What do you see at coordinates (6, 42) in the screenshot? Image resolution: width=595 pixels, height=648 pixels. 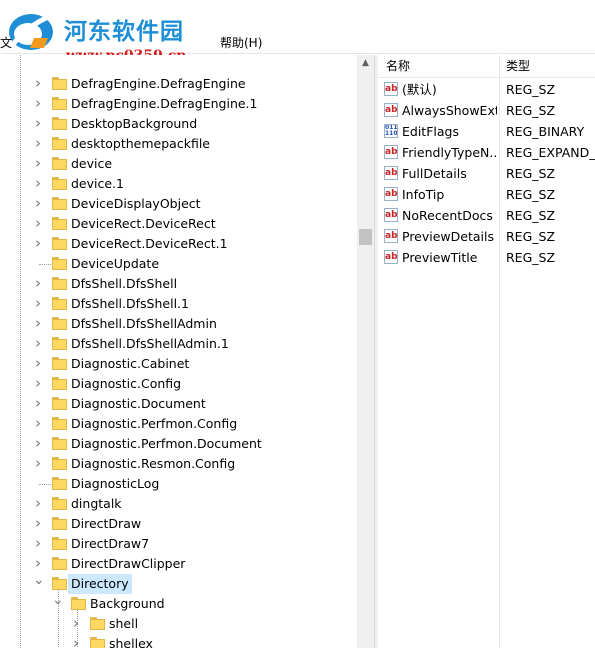 I see `menu-file: 文` at bounding box center [6, 42].